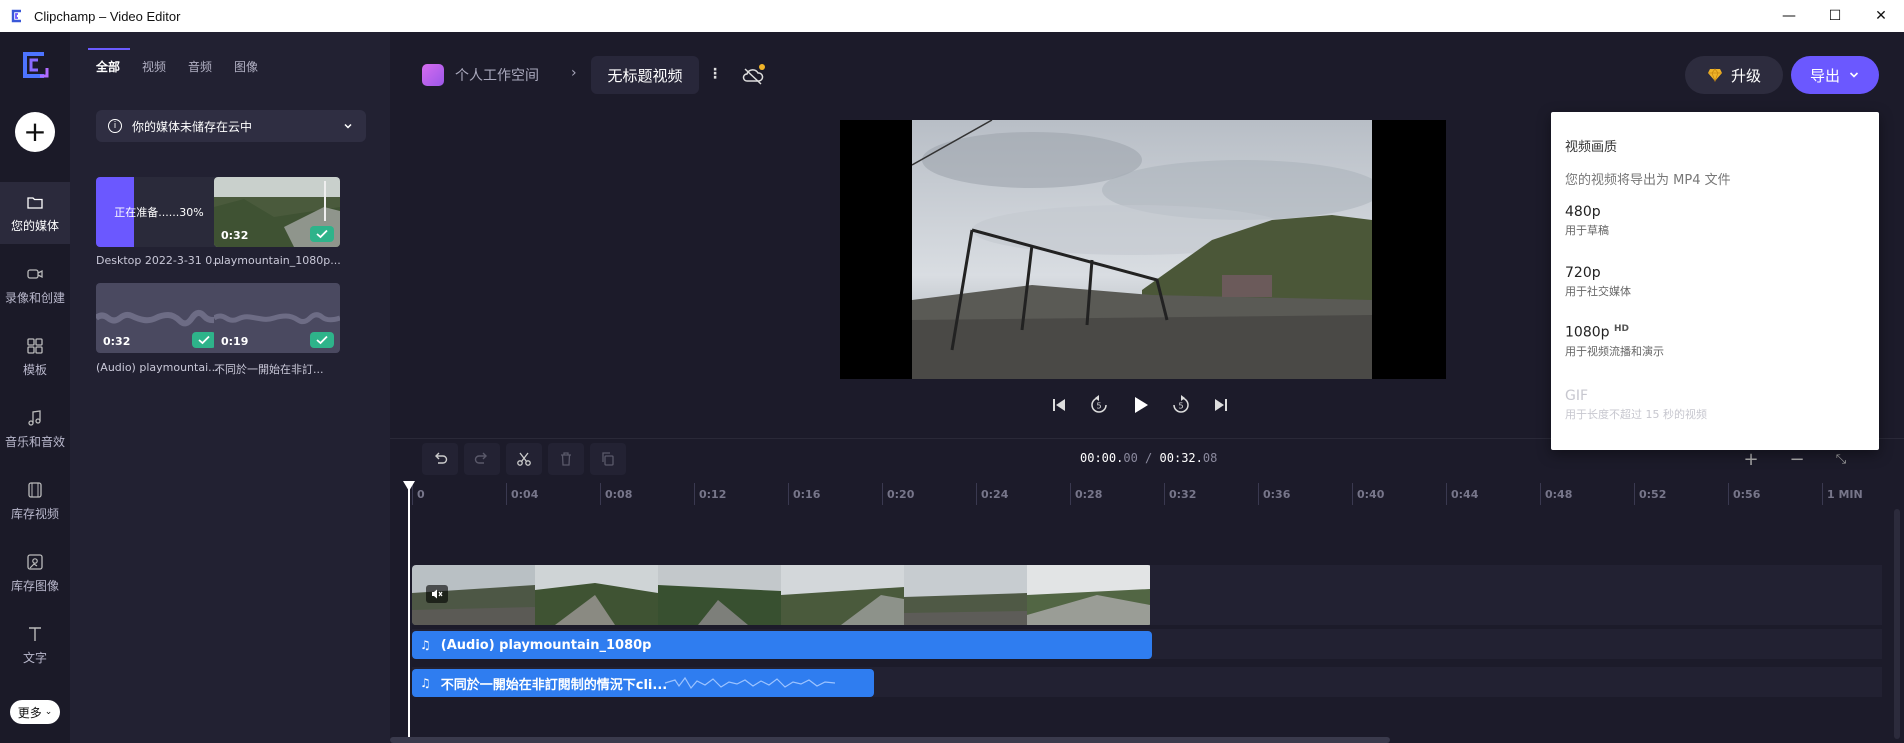 This screenshot has width=1904, height=743. I want to click on ruler-tick: 0:08, so click(616, 494).